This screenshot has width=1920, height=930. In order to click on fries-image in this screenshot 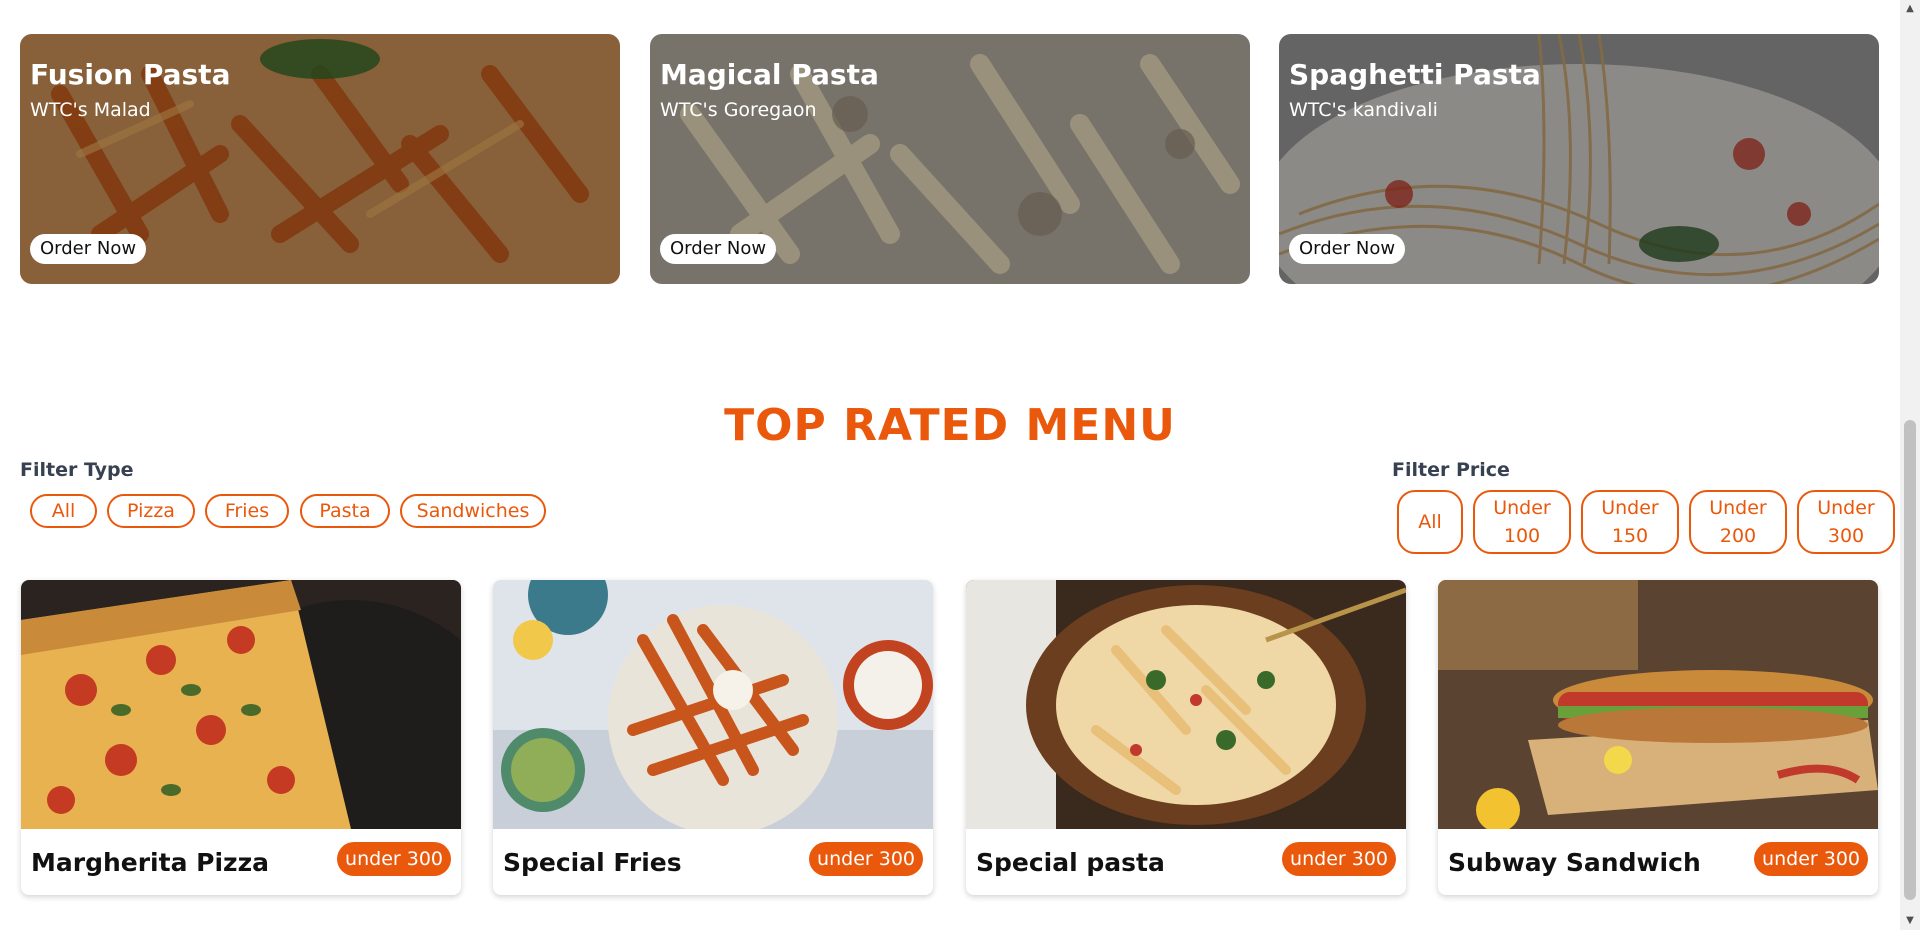, I will do `click(713, 704)`.